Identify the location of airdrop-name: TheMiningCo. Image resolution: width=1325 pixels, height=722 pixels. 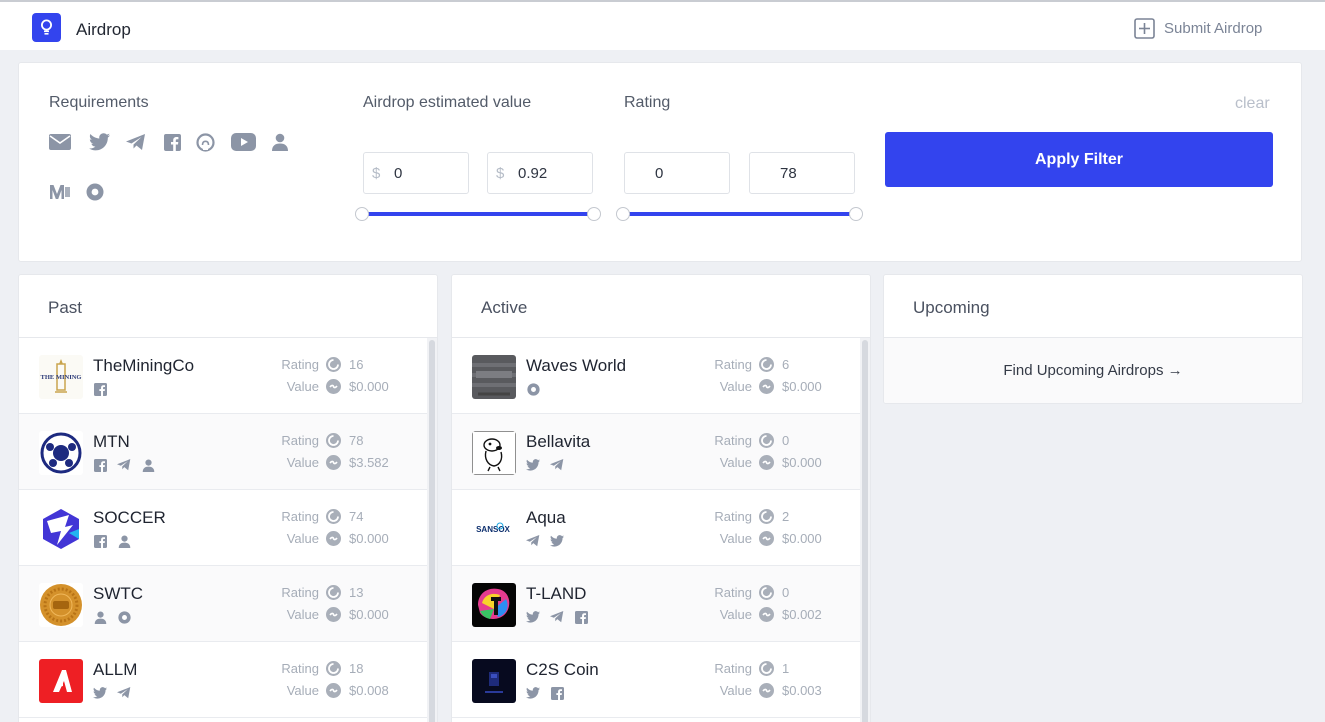
(143, 366).